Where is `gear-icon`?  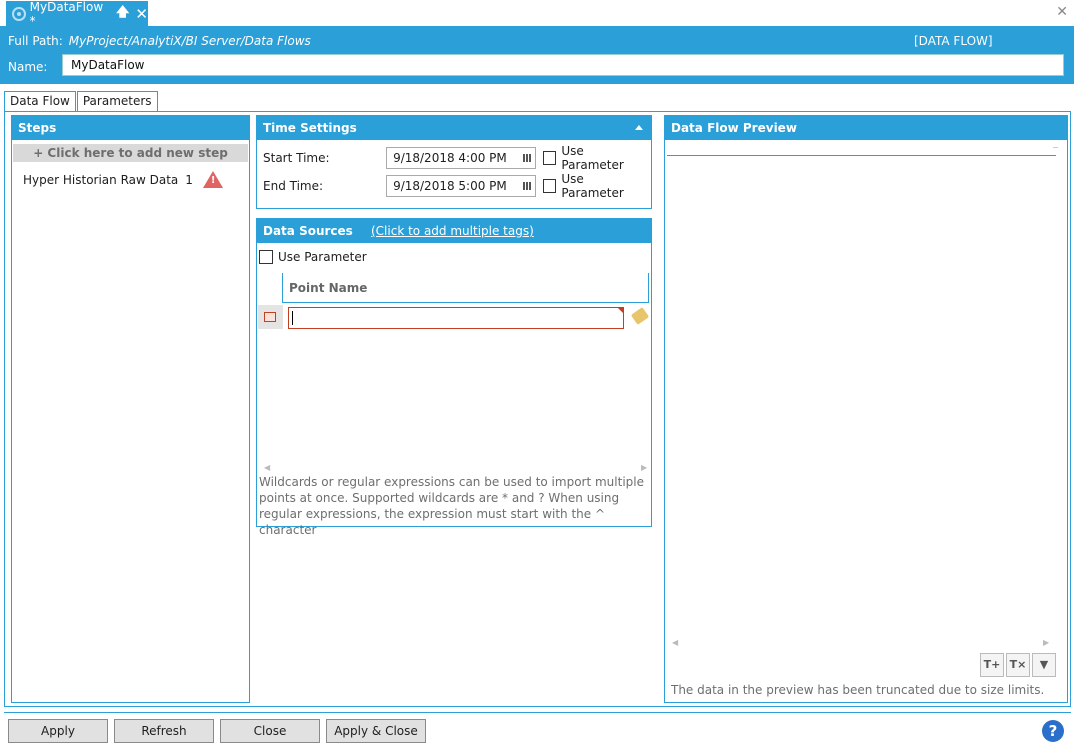 gear-icon is located at coordinates (19, 13).